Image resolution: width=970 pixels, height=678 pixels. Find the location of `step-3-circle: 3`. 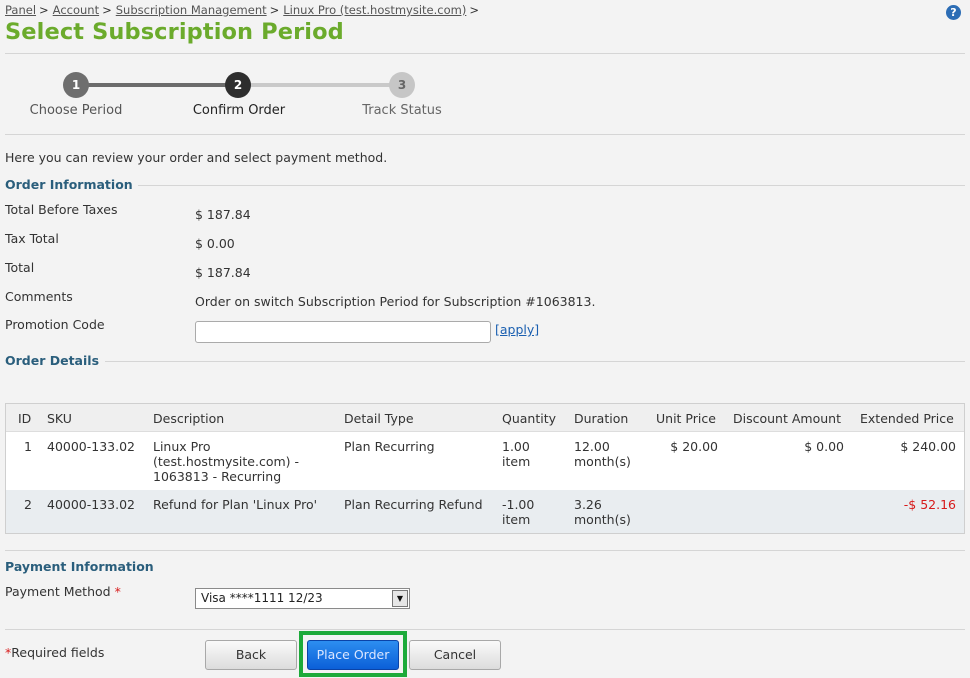

step-3-circle: 3 is located at coordinates (402, 85).